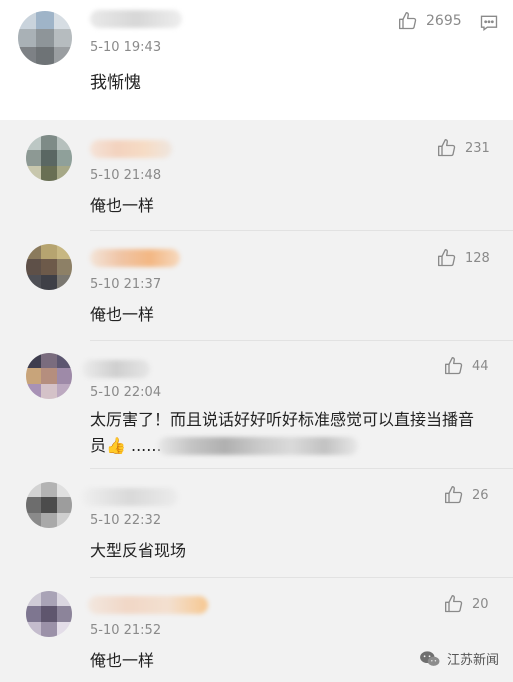 The image size is (513, 682). I want to click on reply-time: 5-10 22:32, so click(126, 520).